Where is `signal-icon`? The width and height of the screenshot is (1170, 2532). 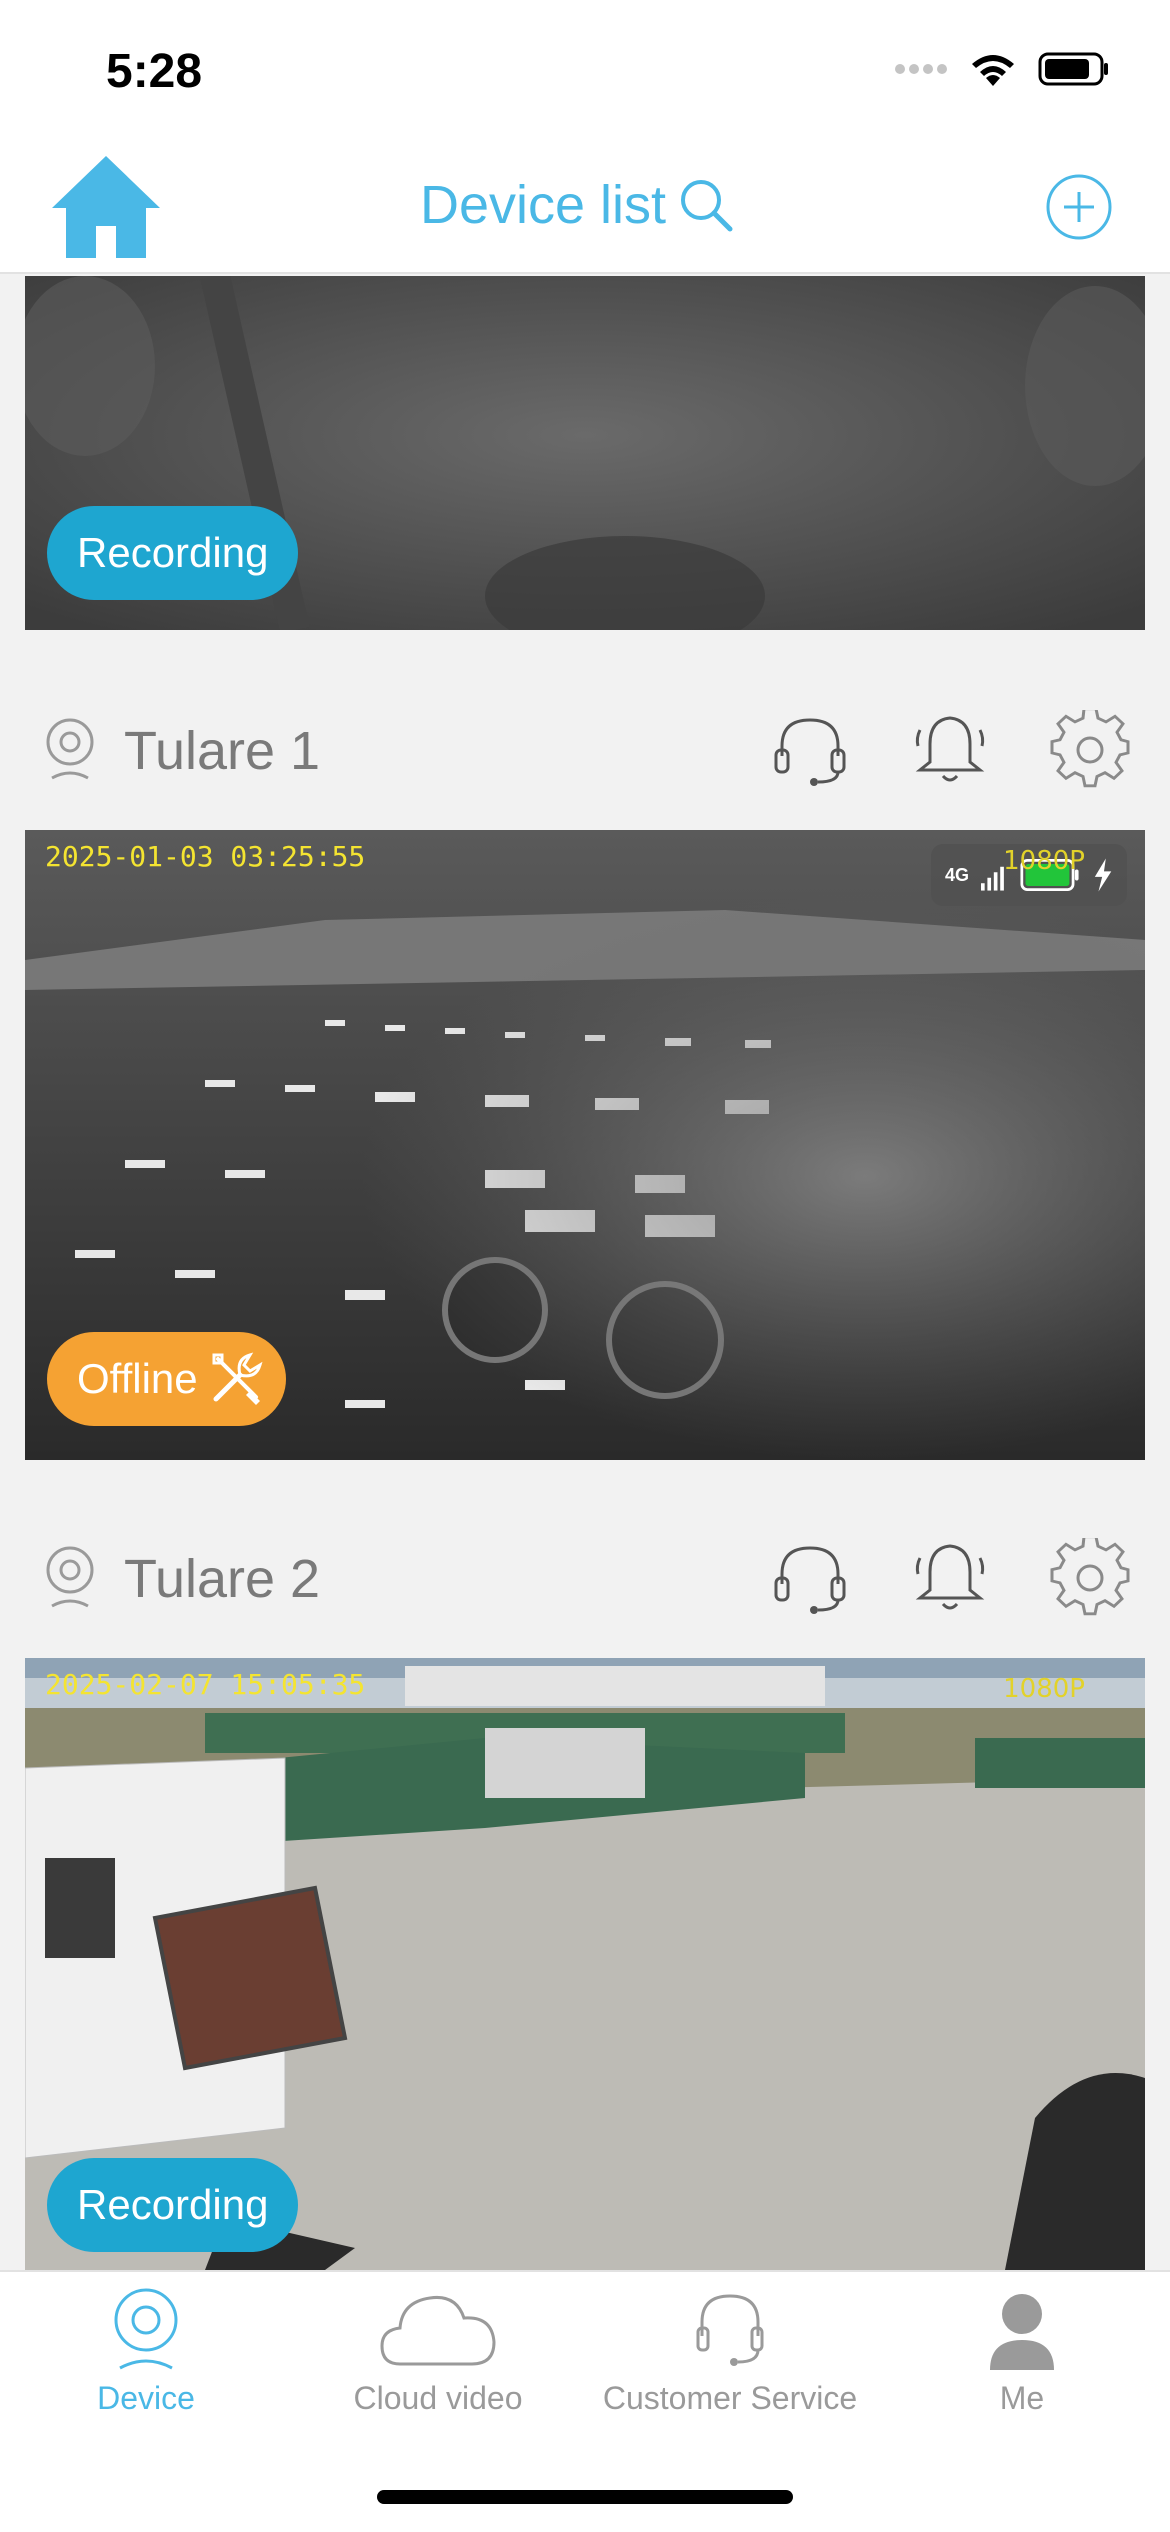 signal-icon is located at coordinates (921, 69).